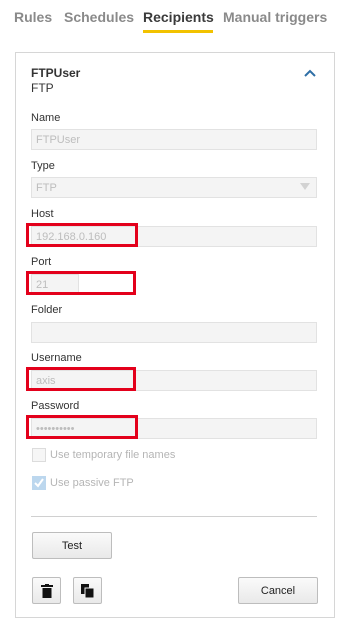  I want to click on trash-icon, so click(46, 590).